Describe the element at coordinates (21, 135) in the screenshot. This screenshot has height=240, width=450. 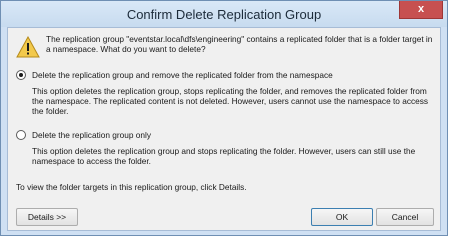
I see `radio-button` at that location.